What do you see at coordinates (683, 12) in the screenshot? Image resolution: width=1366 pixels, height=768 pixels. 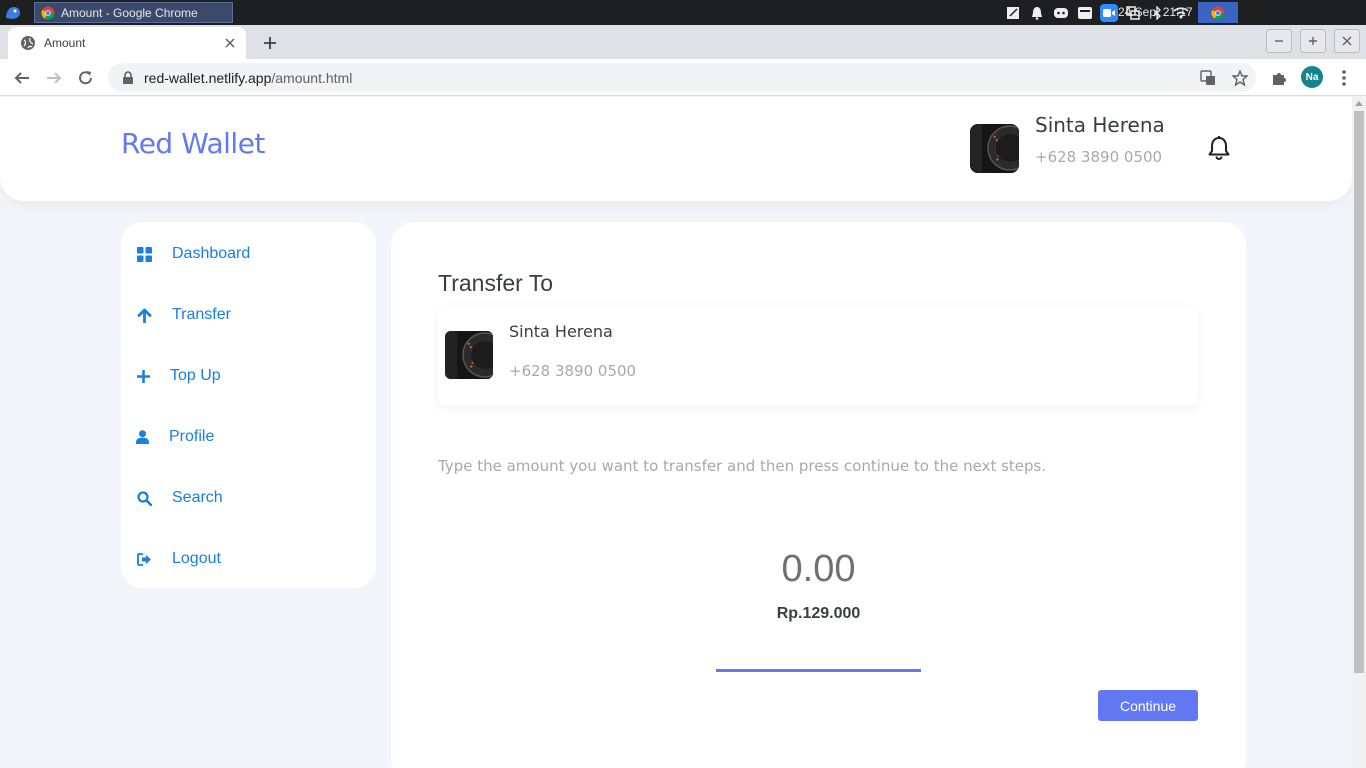 I see `os-taskbar: Amount - Google Chrome 24 Sep, 21:17` at bounding box center [683, 12].